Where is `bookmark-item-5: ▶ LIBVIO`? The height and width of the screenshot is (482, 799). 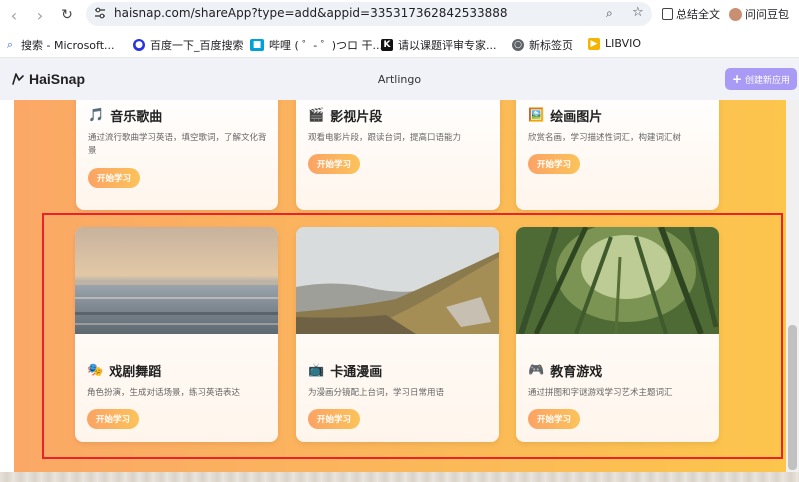 bookmark-item-5: ▶ LIBVIO is located at coordinates (614, 43).